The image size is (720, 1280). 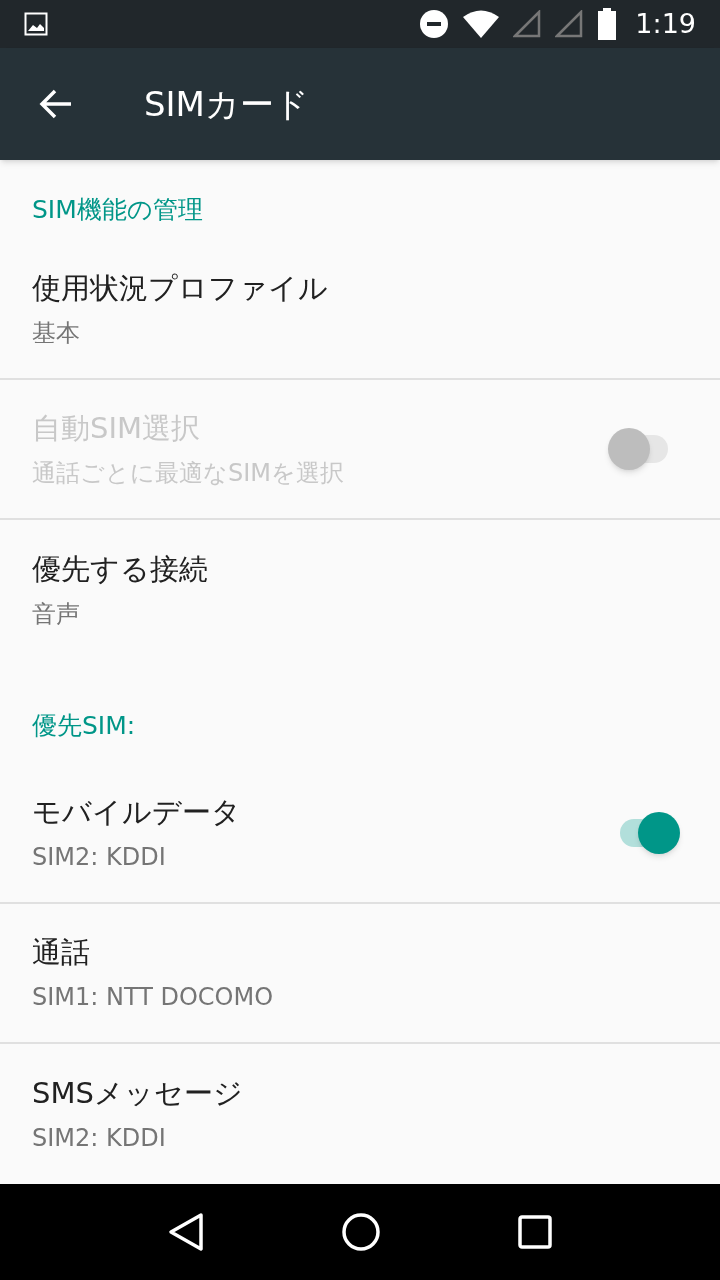 I want to click on back-triangle-icon, so click(x=186, y=1232).